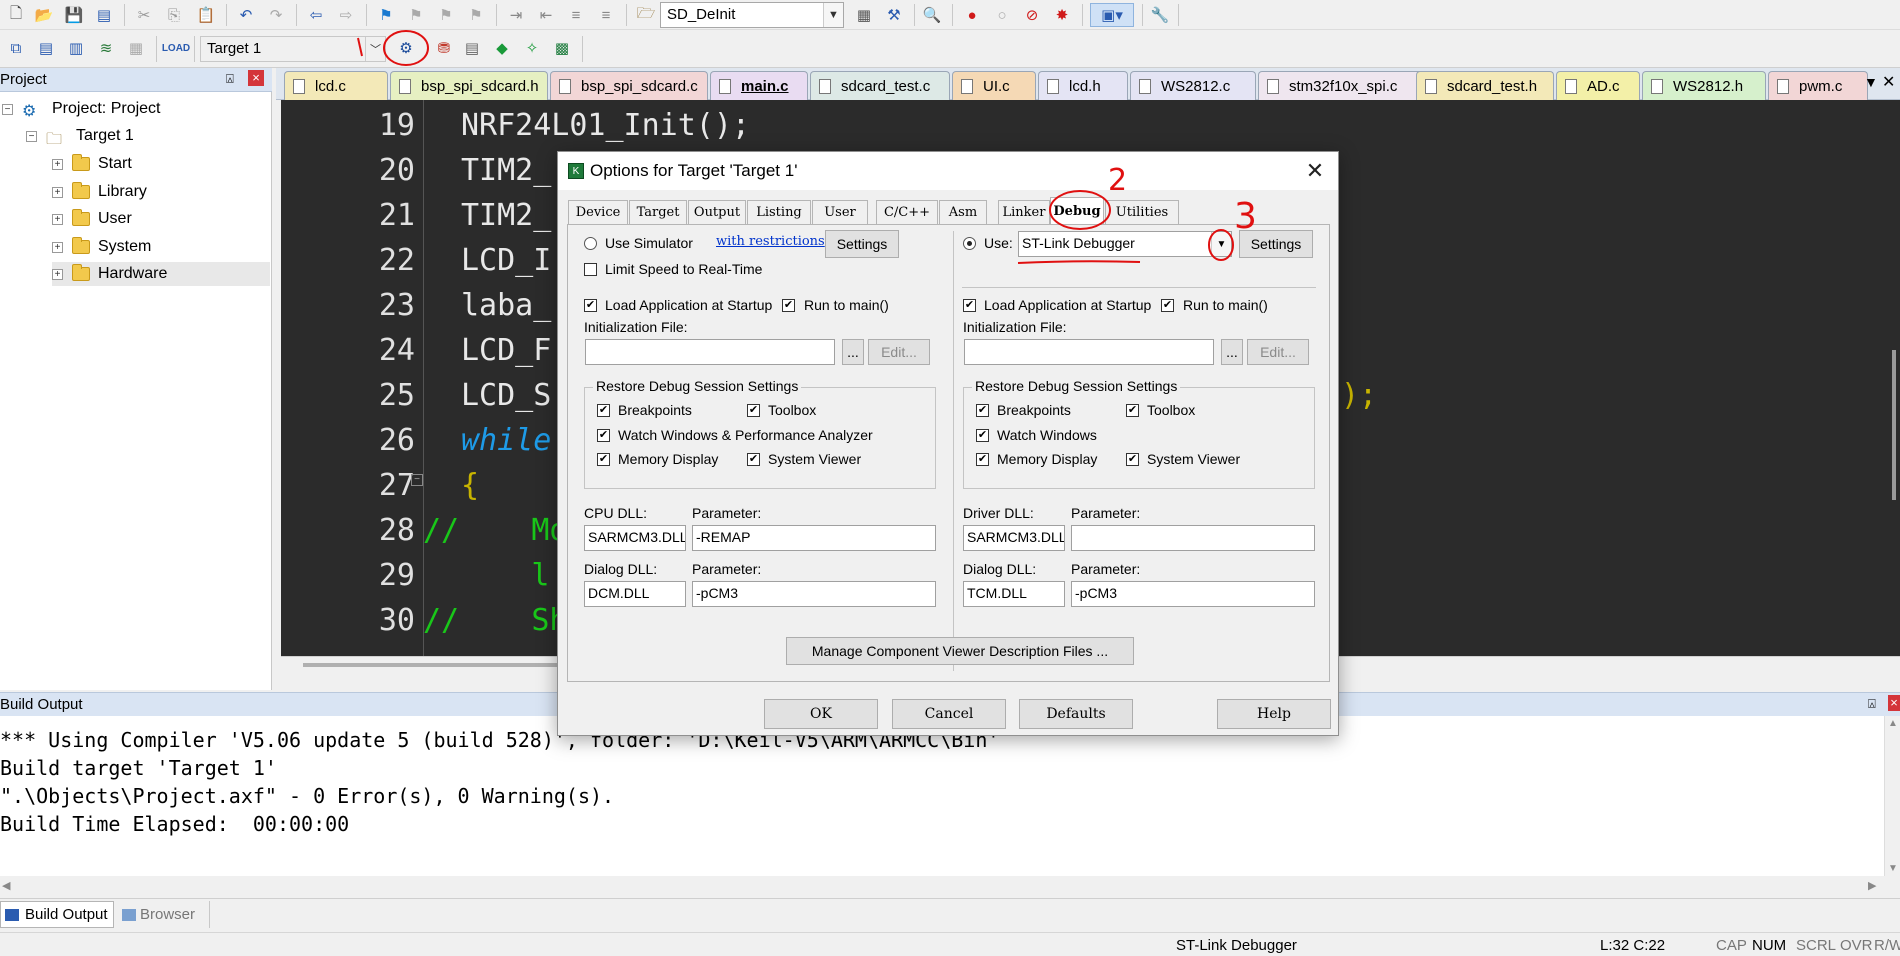 The height and width of the screenshot is (956, 1900). What do you see at coordinates (840, 212) in the screenshot?
I see `tab-user: User` at bounding box center [840, 212].